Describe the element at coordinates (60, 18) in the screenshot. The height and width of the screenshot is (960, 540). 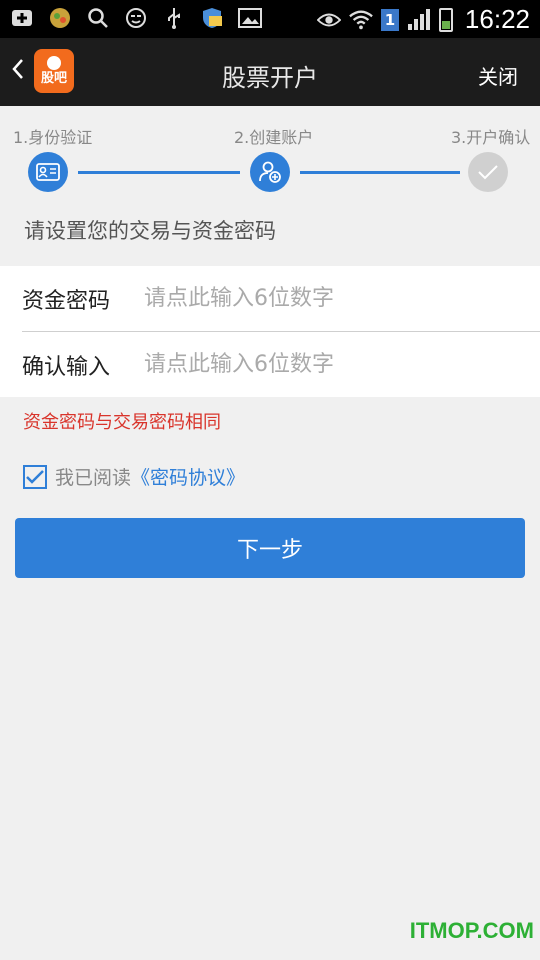
I see `app-game-icon` at that location.